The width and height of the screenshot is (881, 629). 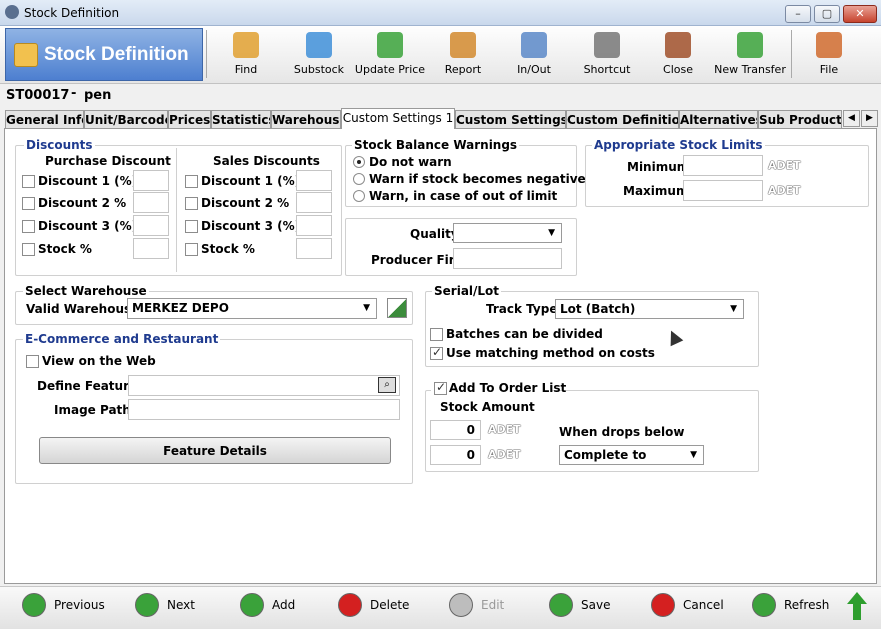 What do you see at coordinates (264, 385) in the screenshot?
I see `define-feature-input` at bounding box center [264, 385].